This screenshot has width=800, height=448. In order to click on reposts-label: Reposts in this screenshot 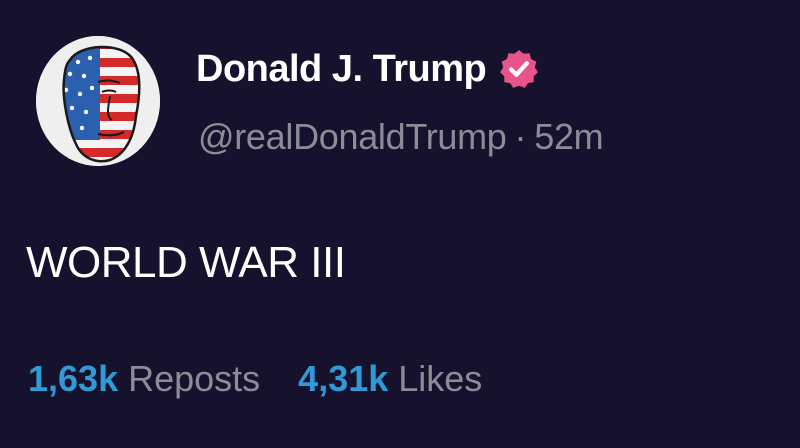, I will do `click(194, 378)`.